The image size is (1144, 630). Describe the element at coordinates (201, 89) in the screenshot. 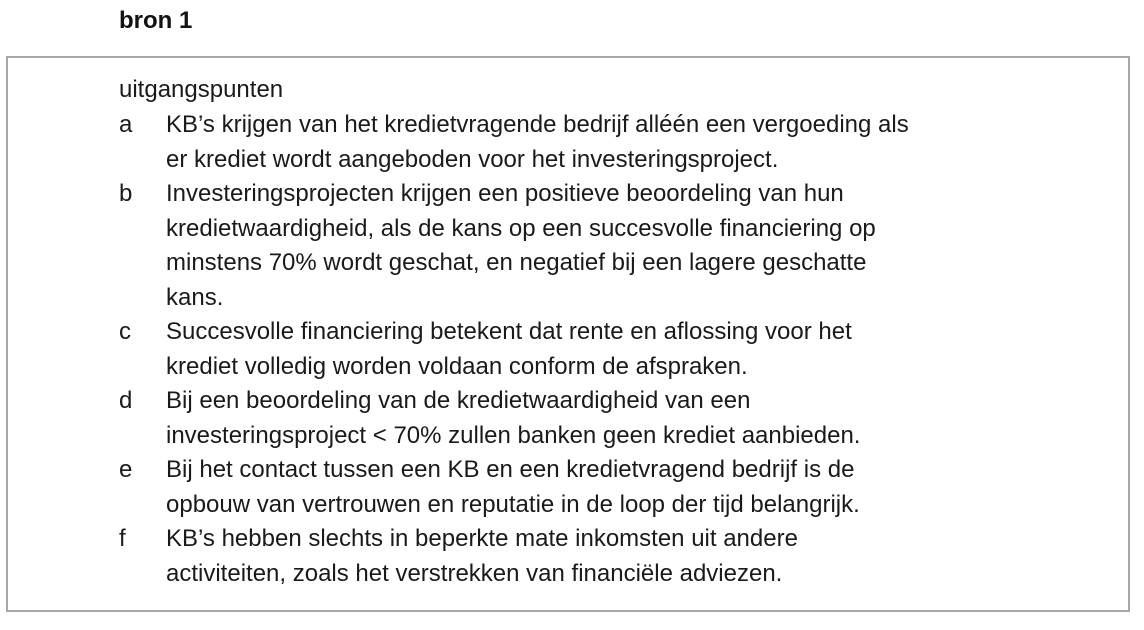

I see `list-heading: uitgangspunten` at that location.